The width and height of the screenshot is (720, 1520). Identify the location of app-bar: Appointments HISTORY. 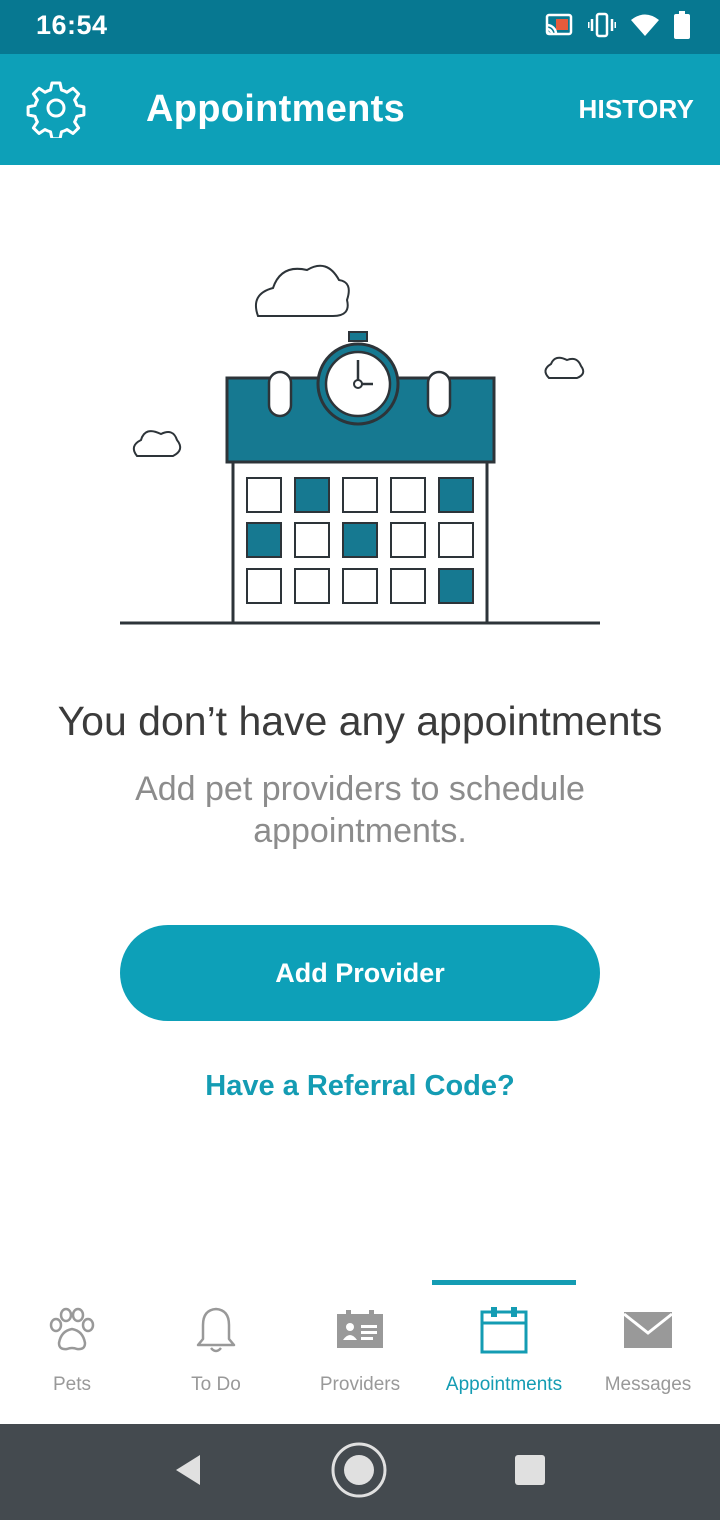
(360, 109).